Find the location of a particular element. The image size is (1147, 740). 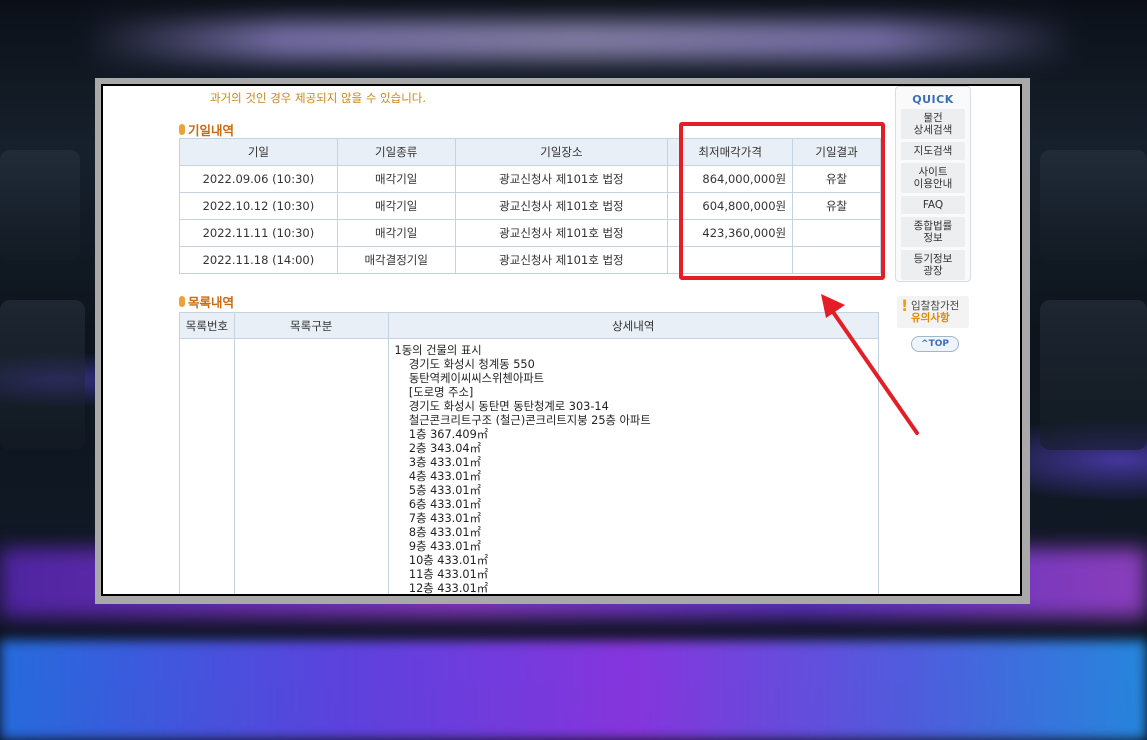

bidding-notice-link: ! 입찰참가전 유의사항 is located at coordinates (933, 312).